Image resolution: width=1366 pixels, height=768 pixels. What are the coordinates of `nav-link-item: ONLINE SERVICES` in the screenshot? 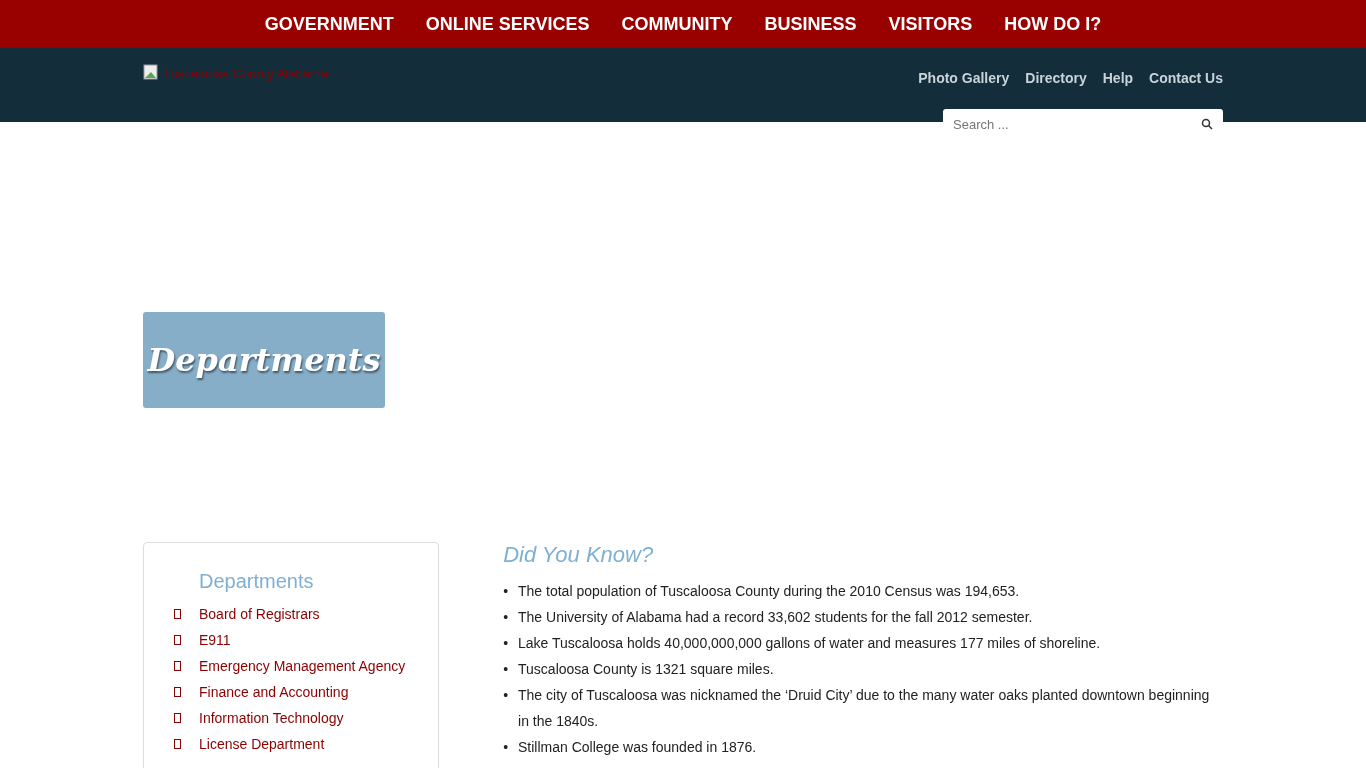 It's located at (507, 24).